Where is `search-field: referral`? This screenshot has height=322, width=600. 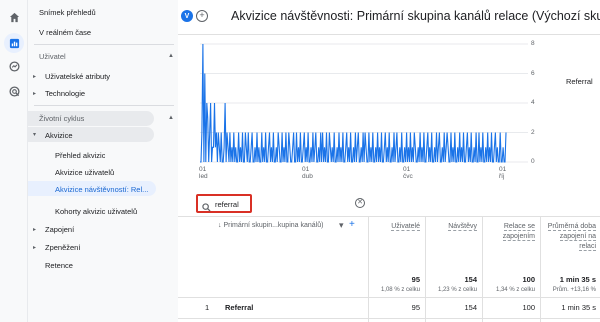
search-field: referral is located at coordinates (224, 203).